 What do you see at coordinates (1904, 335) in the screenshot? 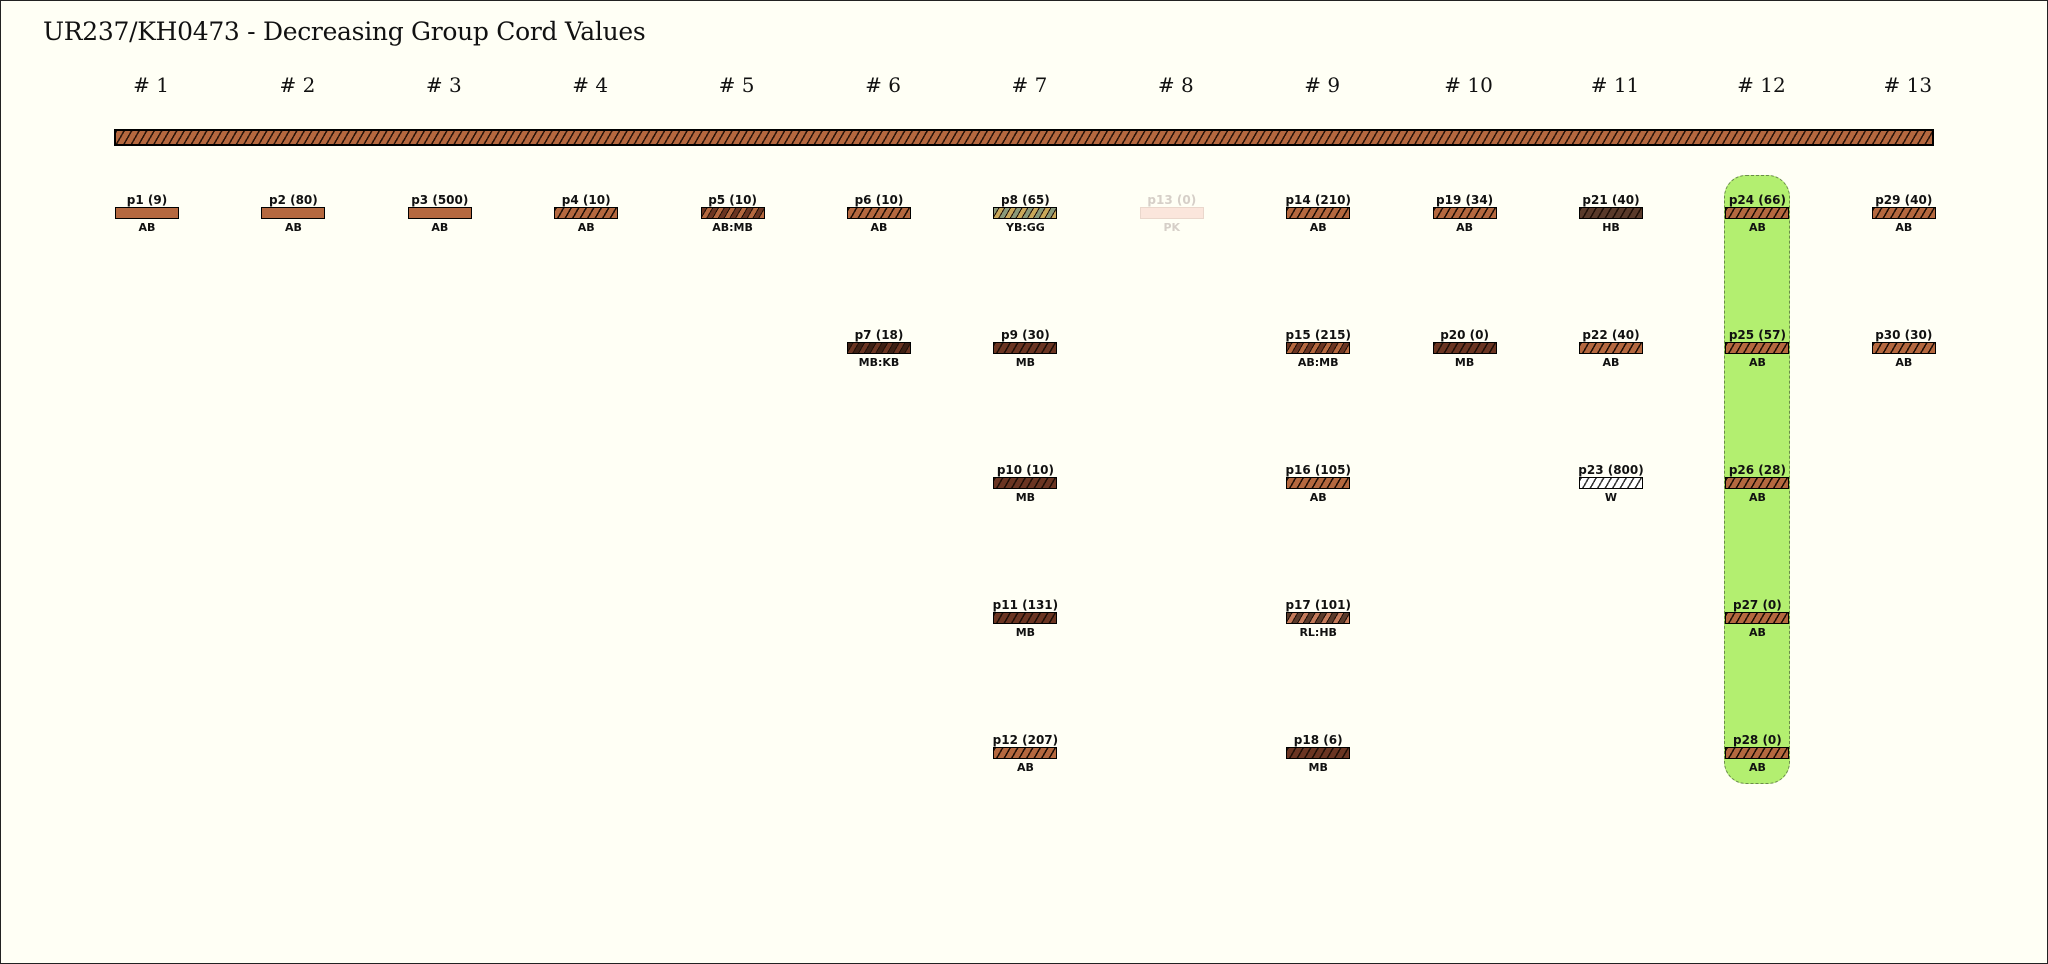
I see `cord-value-label: p30 (30)` at bounding box center [1904, 335].